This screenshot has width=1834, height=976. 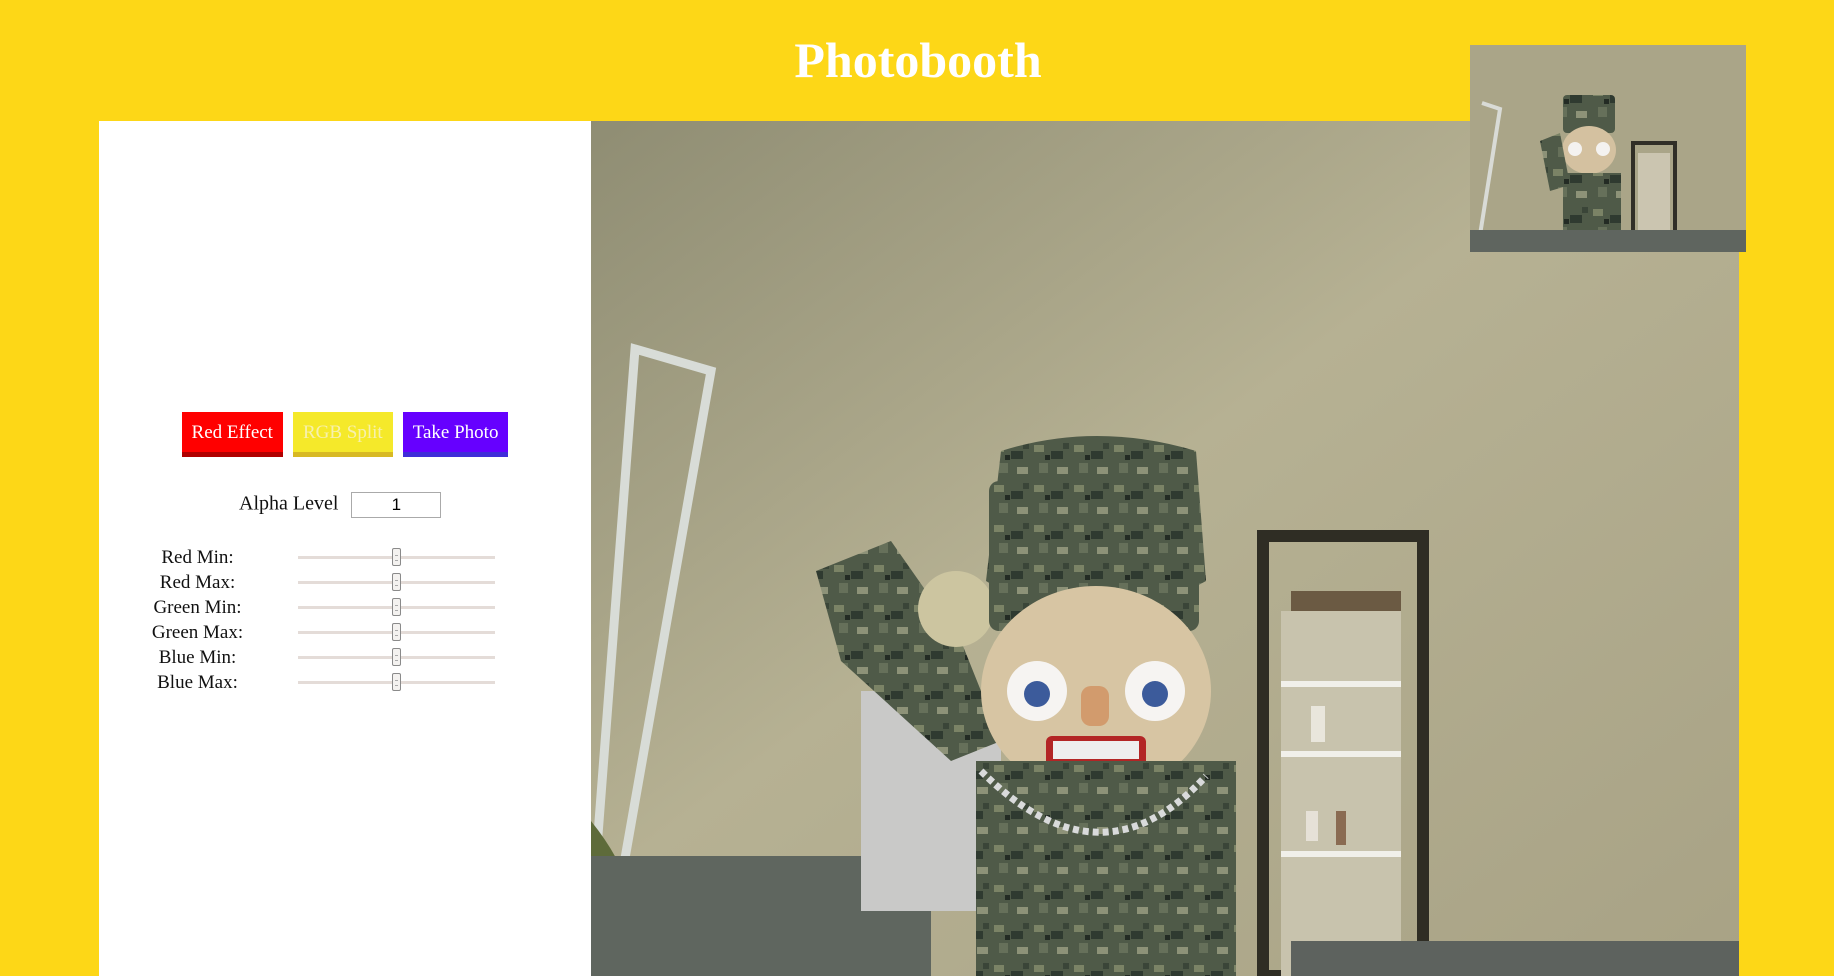 What do you see at coordinates (197, 582) in the screenshot?
I see `slider-label: Red Max:` at bounding box center [197, 582].